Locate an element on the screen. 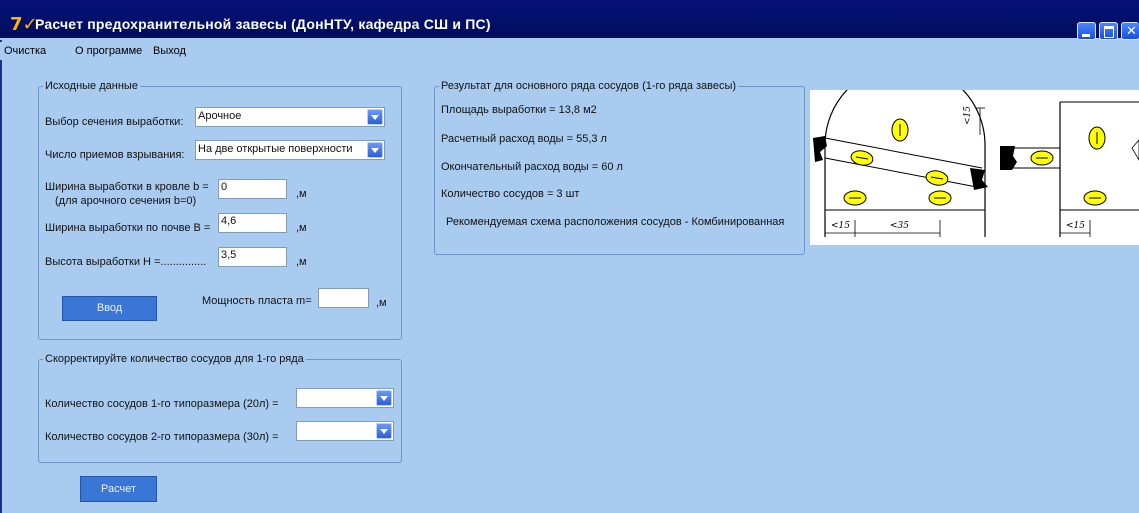 This screenshot has width=1139, height=513. section-select: Арочное is located at coordinates (290, 117).